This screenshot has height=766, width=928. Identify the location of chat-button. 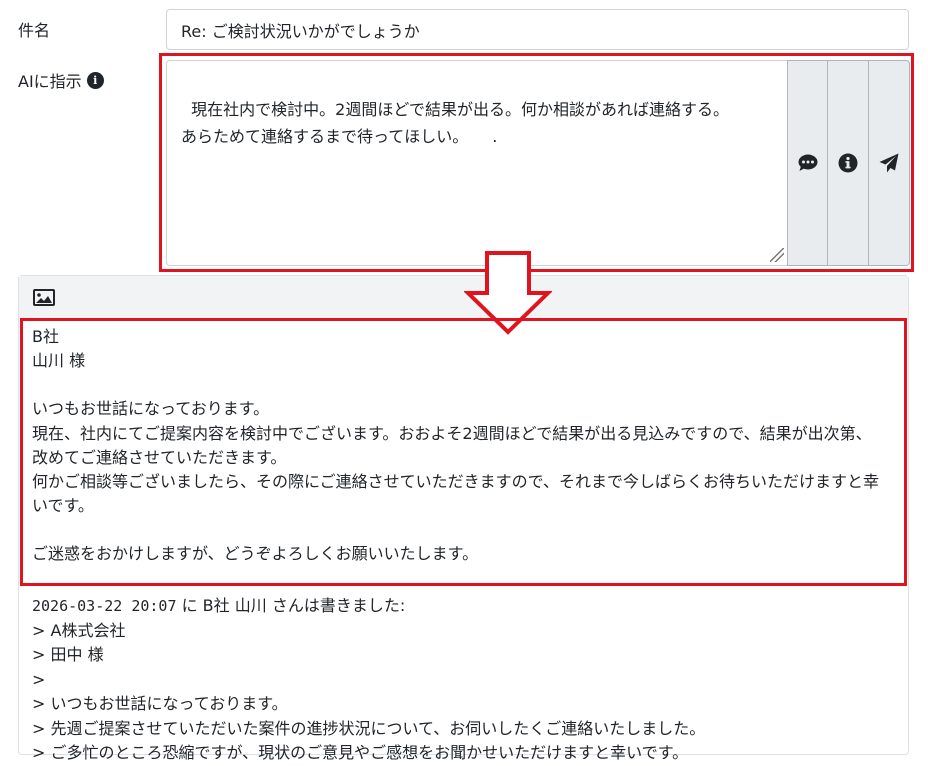
(807, 163).